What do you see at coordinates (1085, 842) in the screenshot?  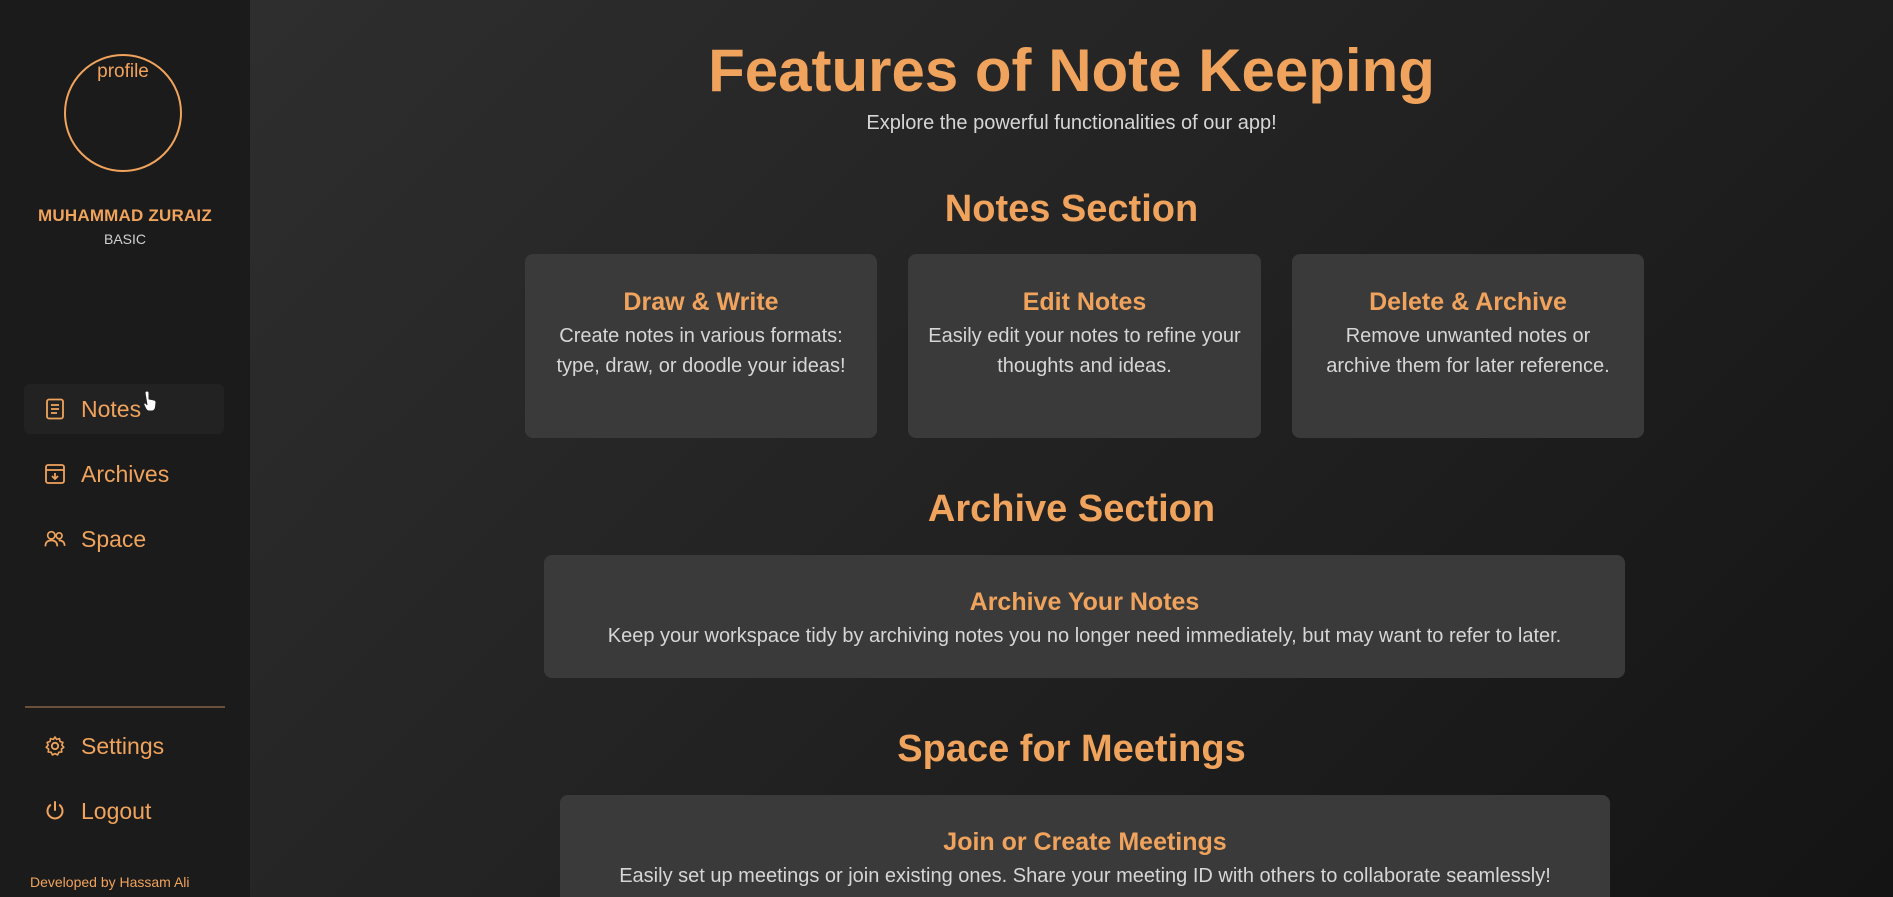 I see `card-title: Join or Create Meetings` at bounding box center [1085, 842].